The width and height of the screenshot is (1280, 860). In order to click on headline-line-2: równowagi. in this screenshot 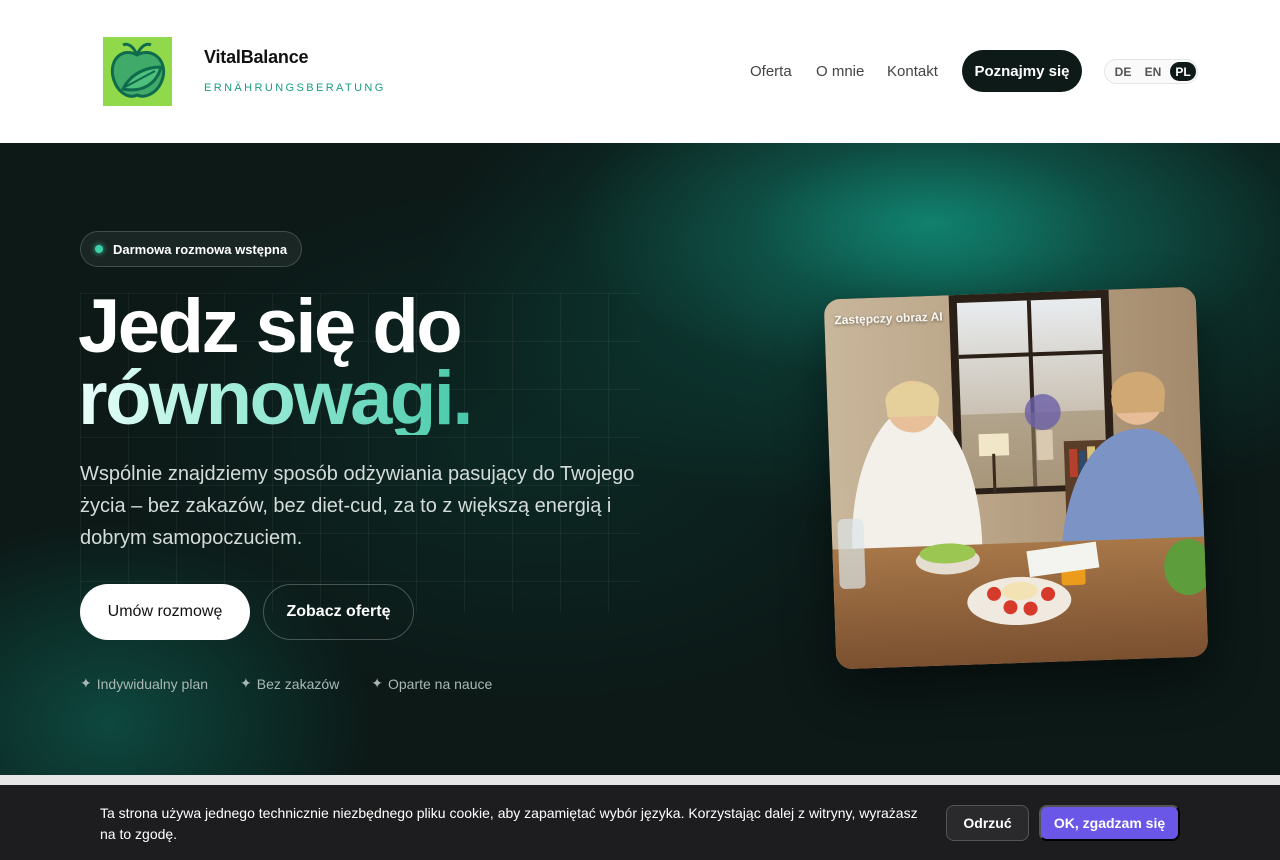, I will do `click(276, 398)`.